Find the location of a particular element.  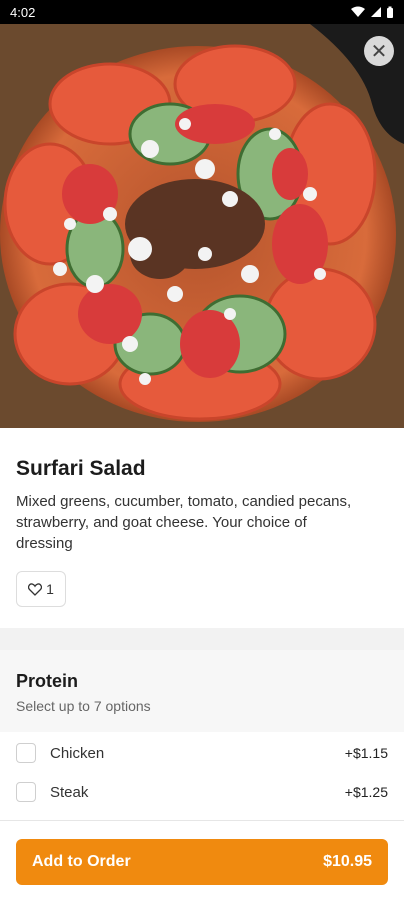

like-button: 1 is located at coordinates (41, 589).